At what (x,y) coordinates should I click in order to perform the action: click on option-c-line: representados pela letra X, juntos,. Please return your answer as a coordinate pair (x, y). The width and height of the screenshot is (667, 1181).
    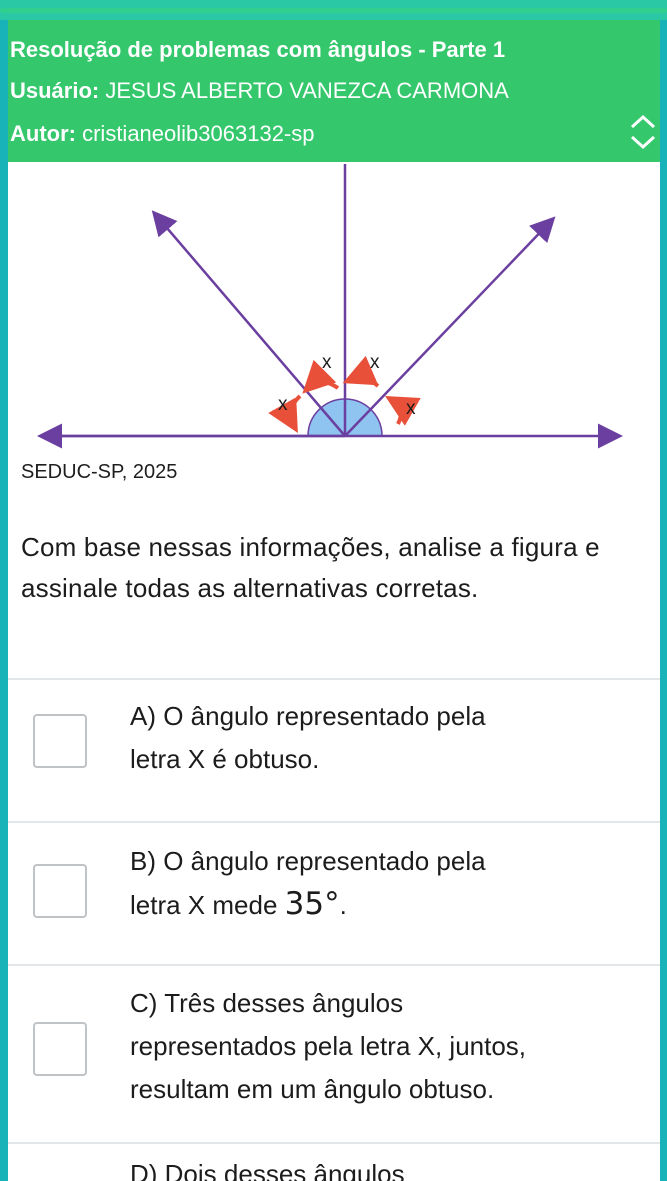
    Looking at the image, I should click on (328, 1046).